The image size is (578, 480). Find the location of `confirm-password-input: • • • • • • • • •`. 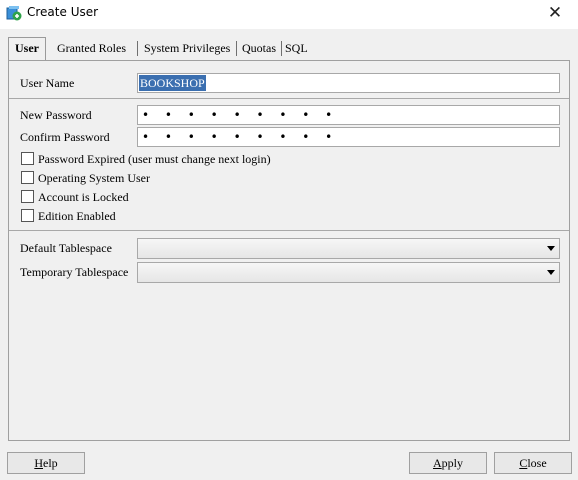

confirm-password-input: • • • • • • • • • is located at coordinates (348, 137).